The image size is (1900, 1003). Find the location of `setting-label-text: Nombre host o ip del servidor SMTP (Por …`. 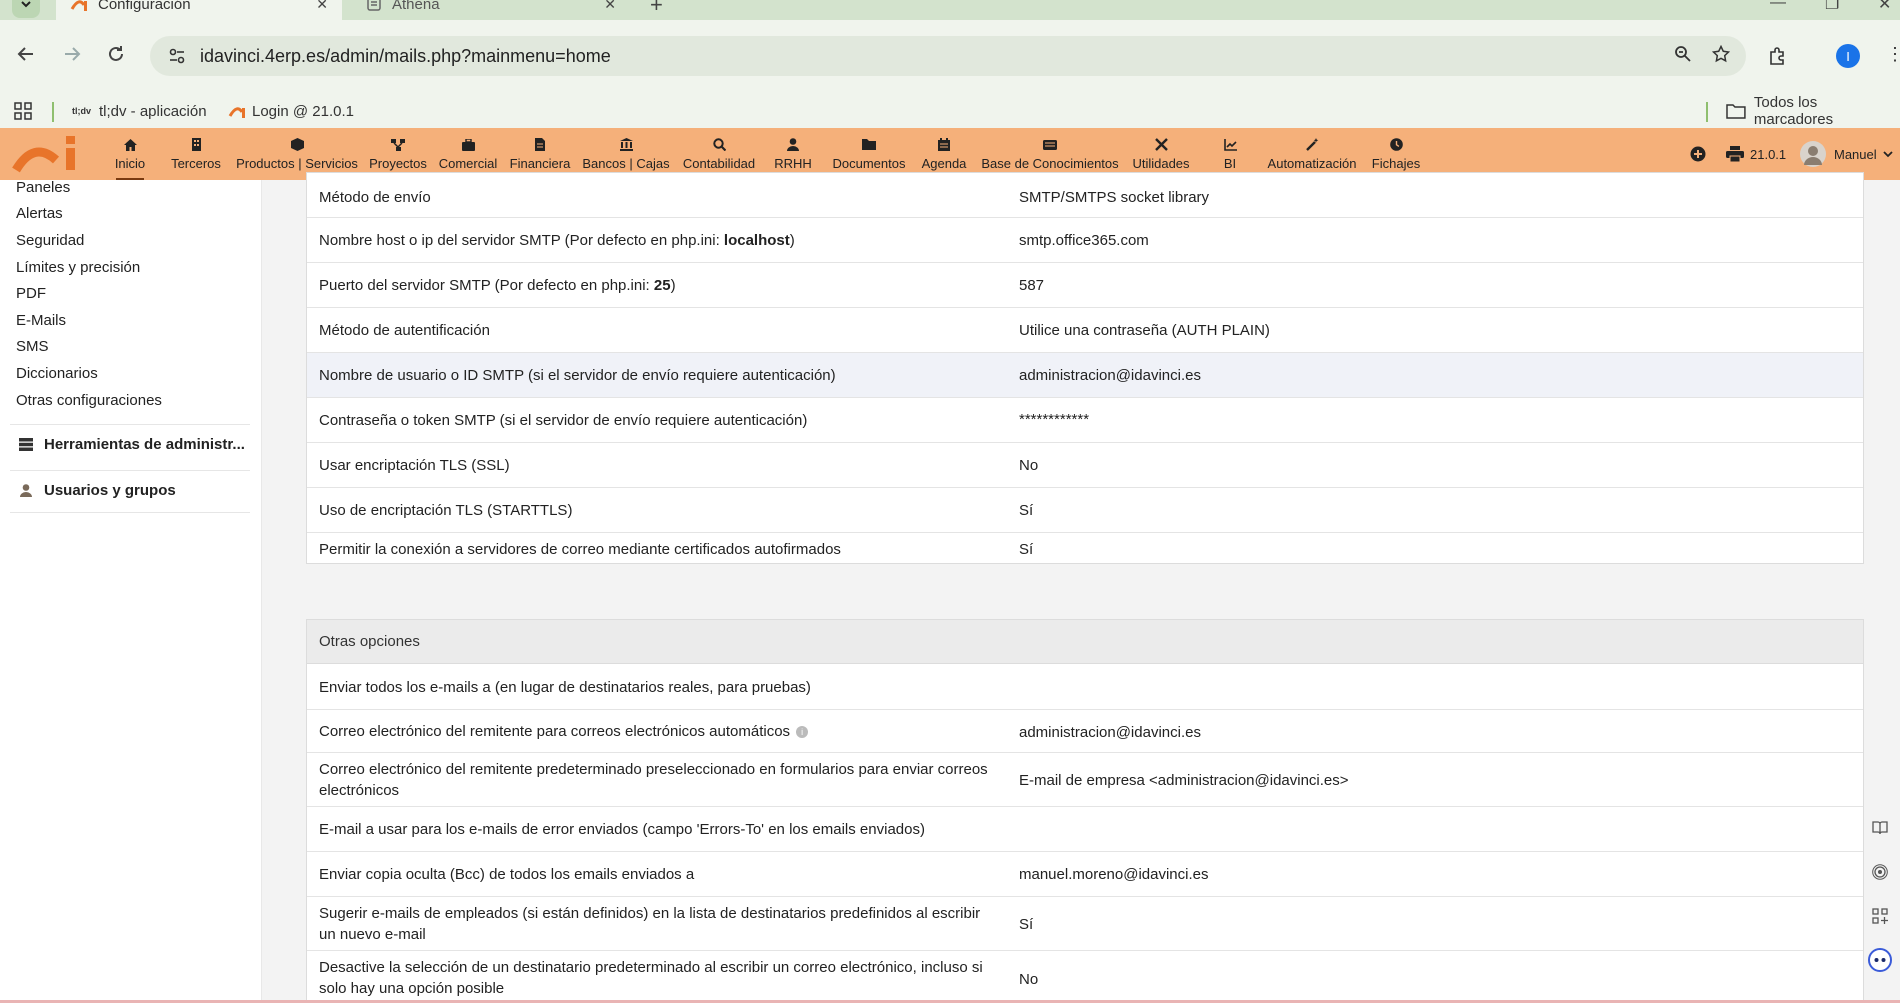

setting-label-text: Nombre host o ip del servidor SMTP (Por … is located at coordinates (521, 240).